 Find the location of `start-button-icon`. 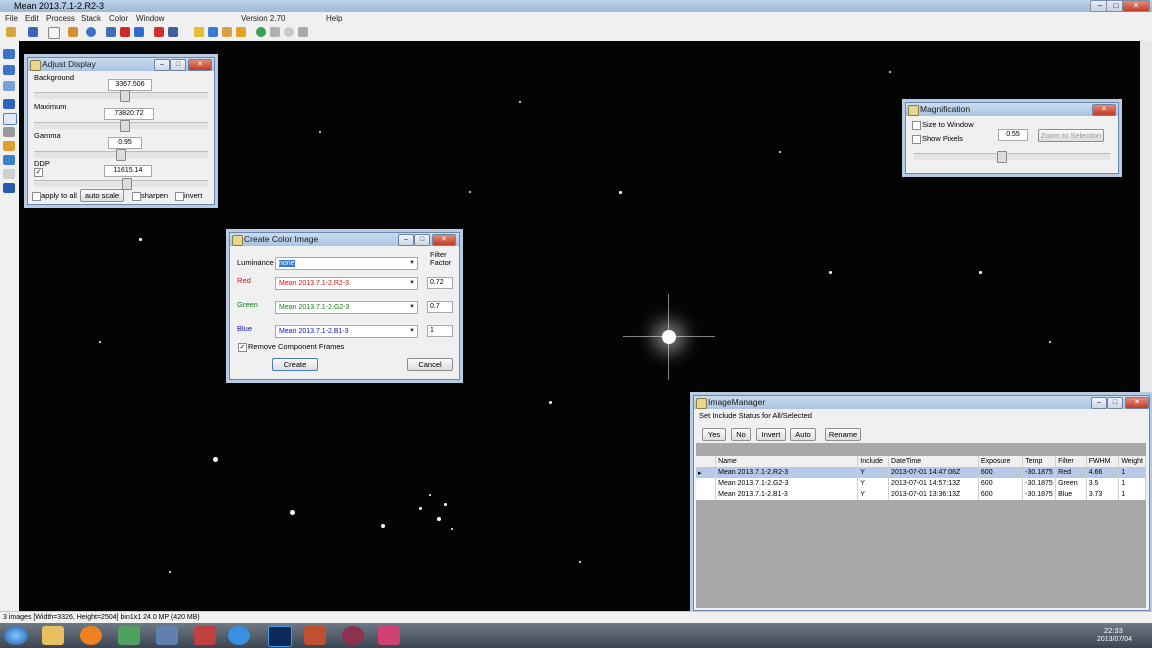

start-button-icon is located at coordinates (16, 635).